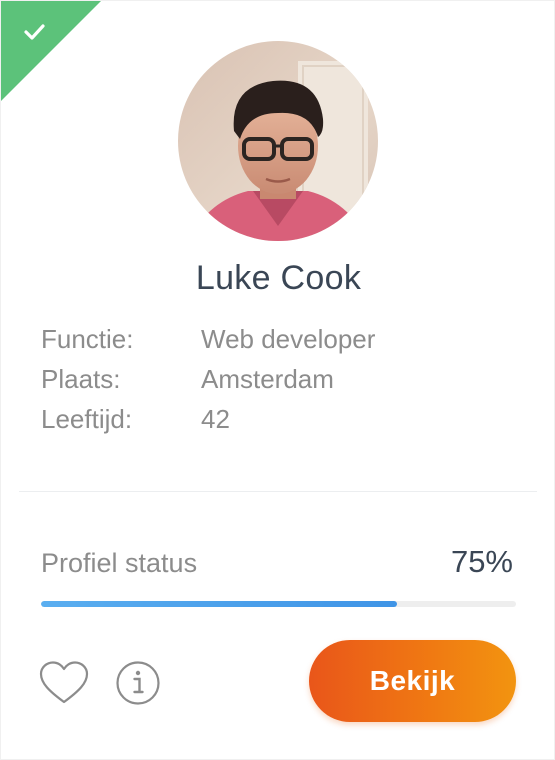 The width and height of the screenshot is (555, 760). I want to click on profile-status-percent: 75%, so click(481, 561).